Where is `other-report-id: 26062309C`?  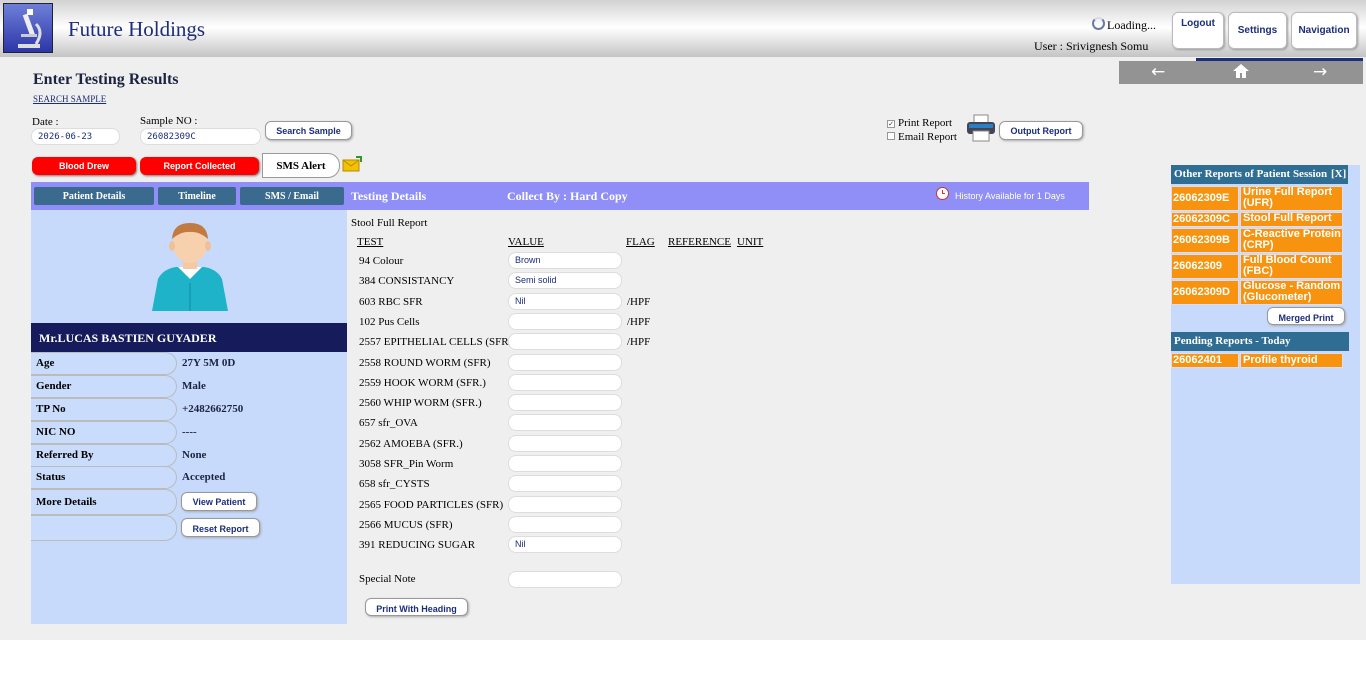 other-report-id: 26062309C is located at coordinates (1205, 219).